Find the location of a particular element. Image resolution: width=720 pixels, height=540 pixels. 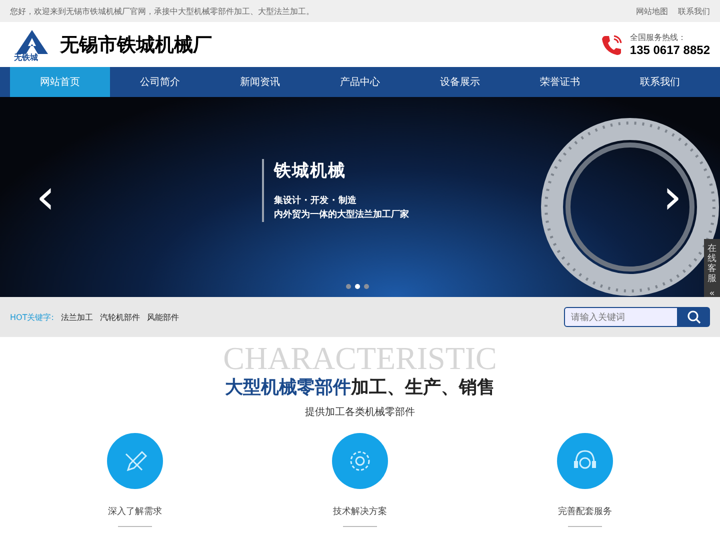

keyword-link: 风能部件 is located at coordinates (162, 317).